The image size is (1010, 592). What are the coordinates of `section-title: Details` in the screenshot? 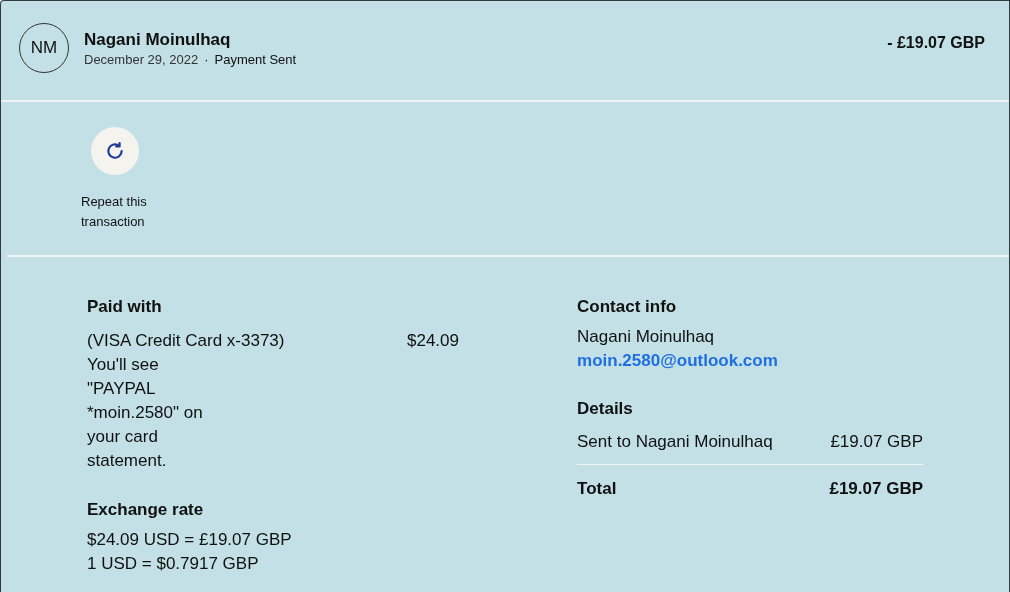 It's located at (605, 409).